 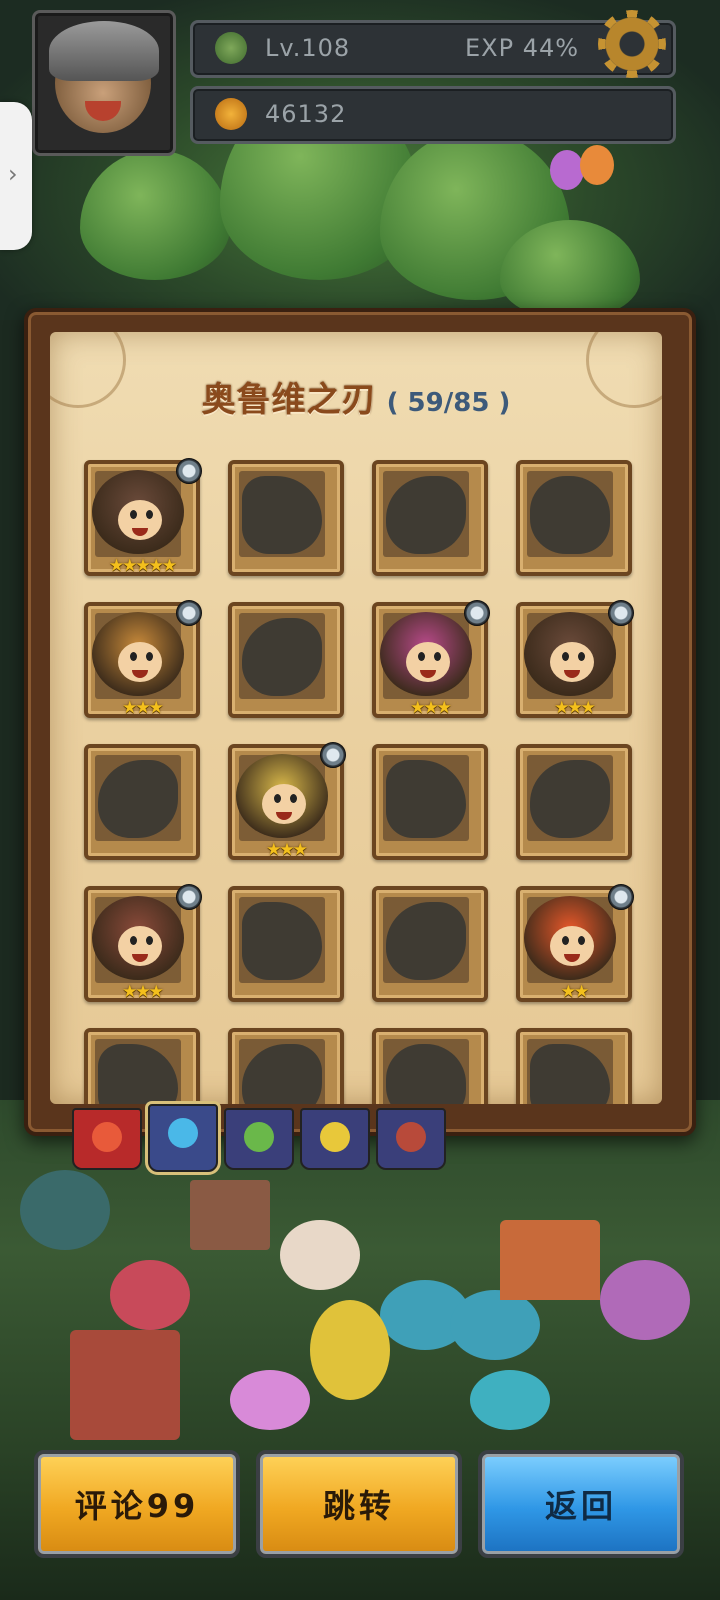 I want to click on star-rating: ★★, so click(x=574, y=992).